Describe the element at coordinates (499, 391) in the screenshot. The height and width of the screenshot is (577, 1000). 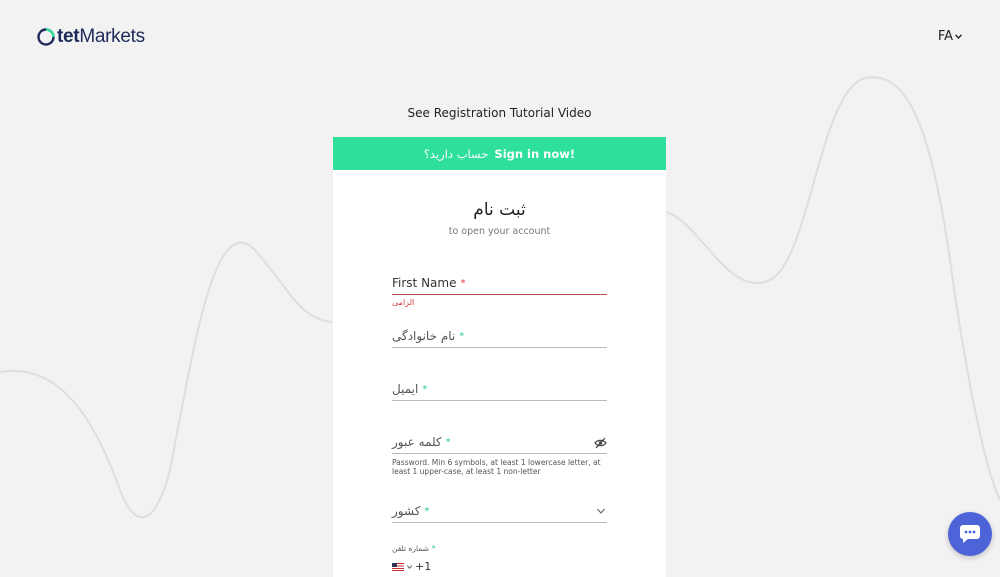
I see `email-field: ایمیل *` at that location.